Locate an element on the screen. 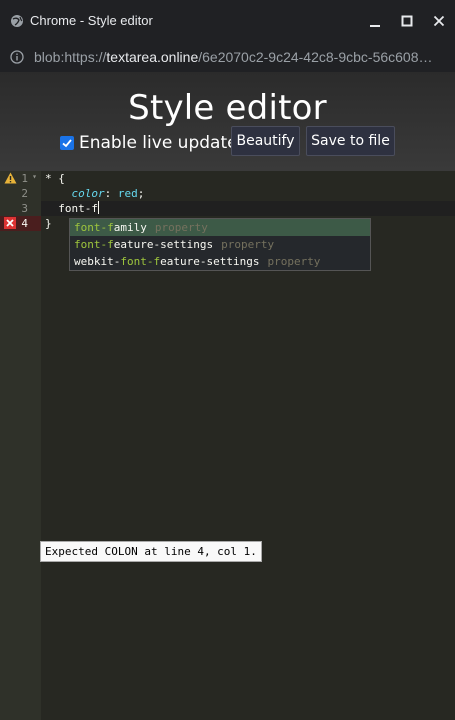  css-semicolon: ; is located at coordinates (141, 193).